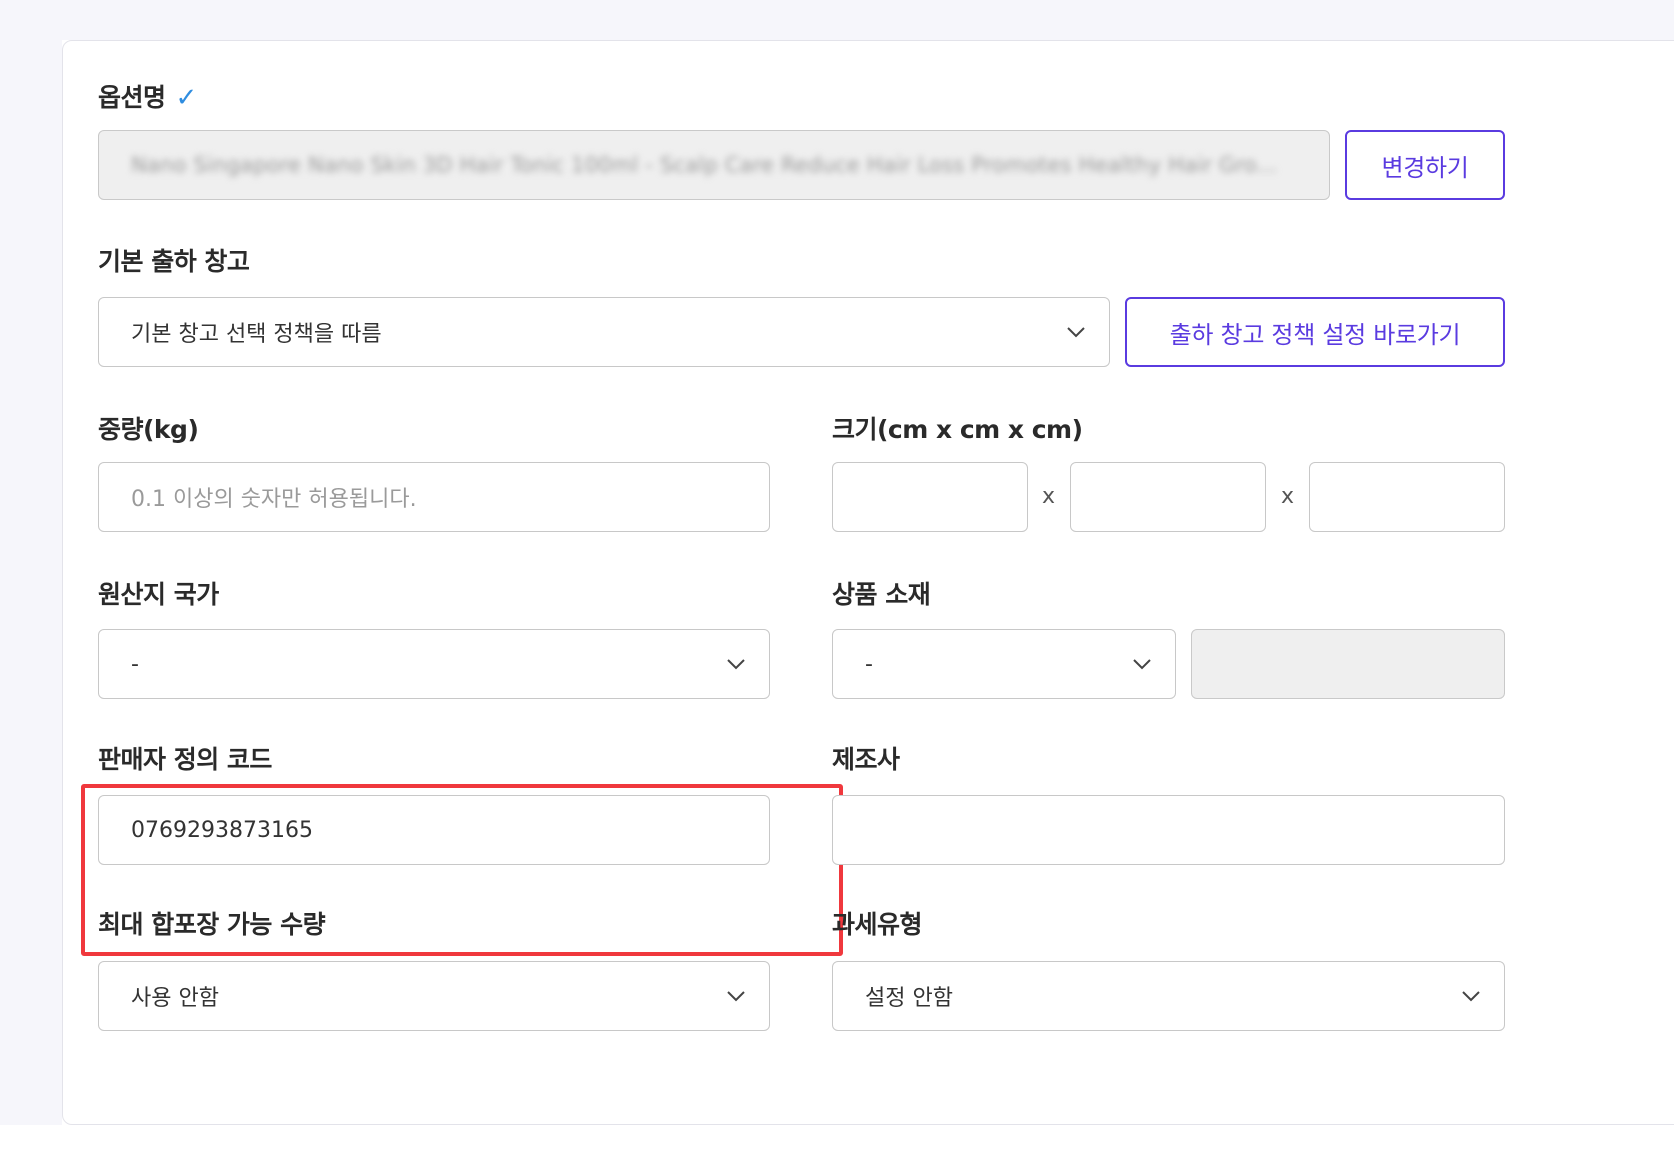 The image size is (1674, 1160). Describe the element at coordinates (434, 497) in the screenshot. I see `weight-input: 0.1 이상의 숫자만 허용됩니다.` at that location.